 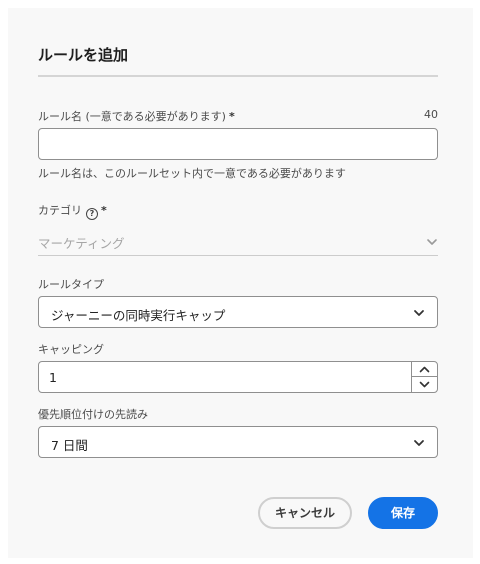 I want to click on category-value: マーケティング, so click(x=81, y=243).